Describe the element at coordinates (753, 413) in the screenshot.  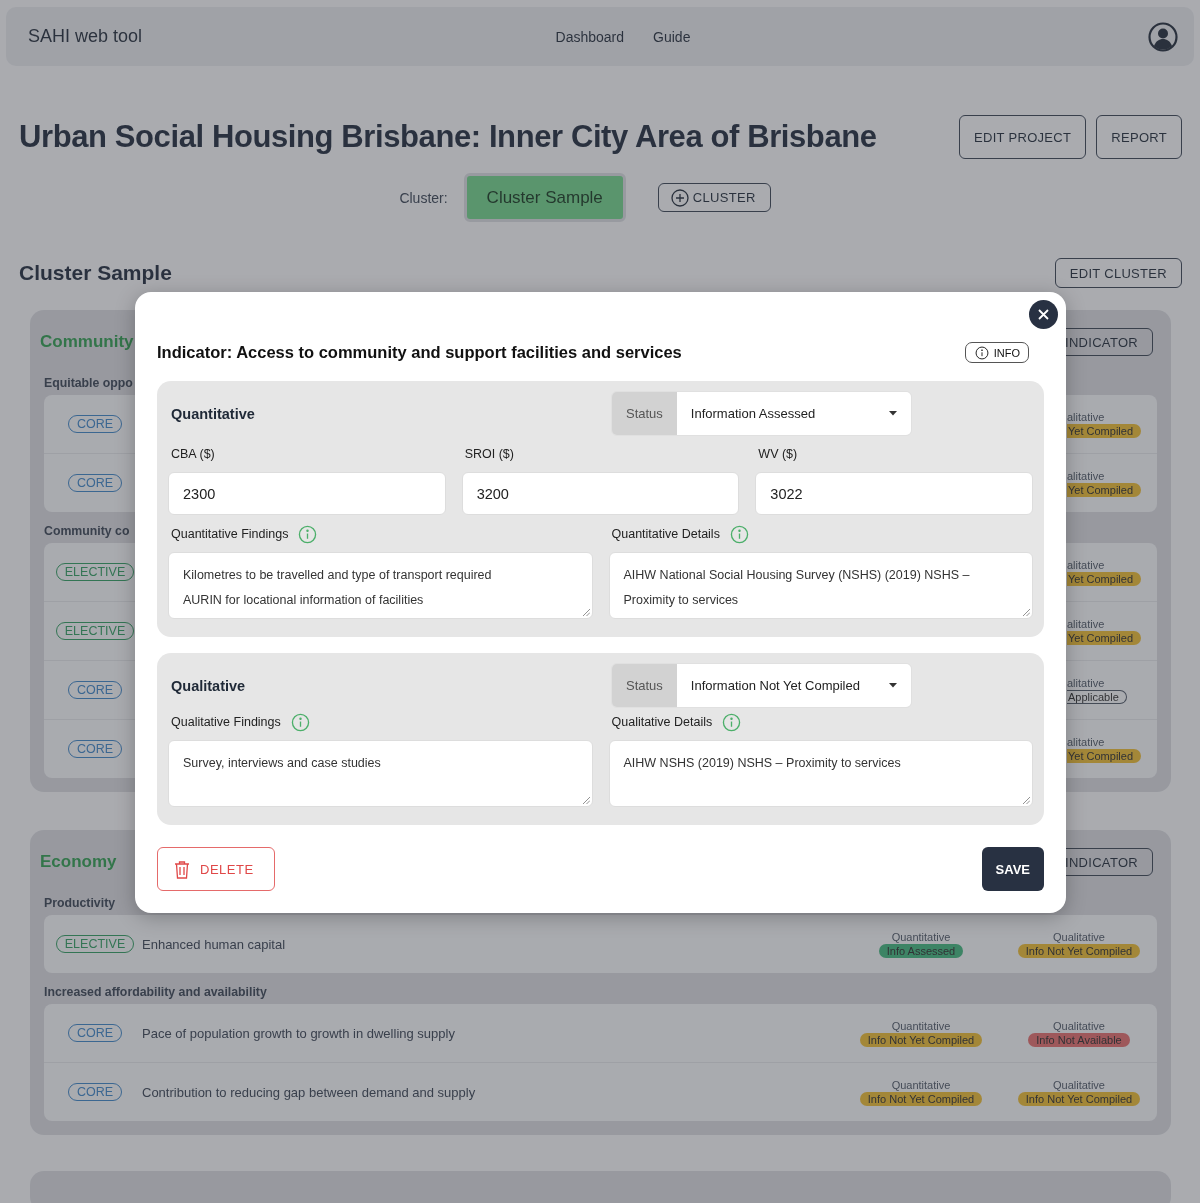
I see `status-value: Information Assessed` at that location.